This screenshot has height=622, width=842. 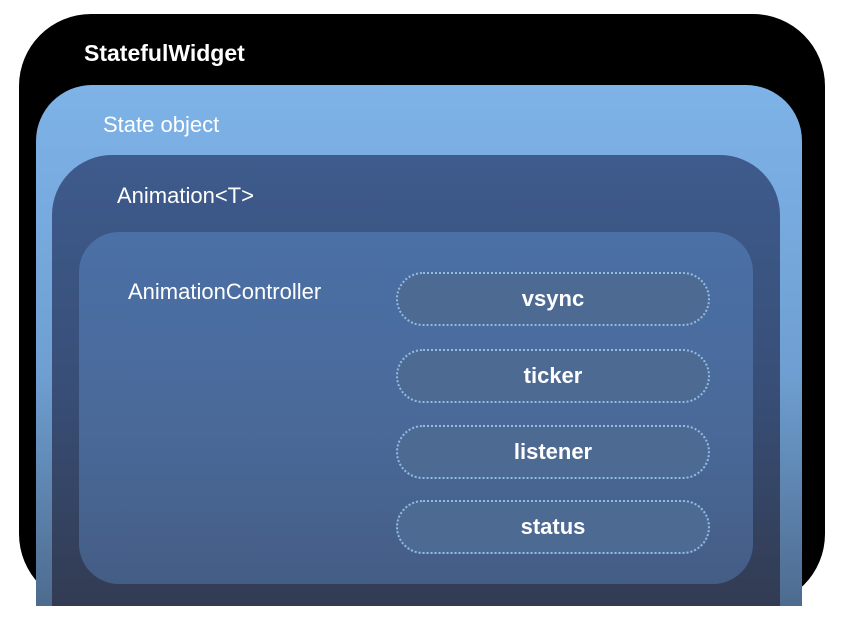 I want to click on listener-pill: listener, so click(x=553, y=452).